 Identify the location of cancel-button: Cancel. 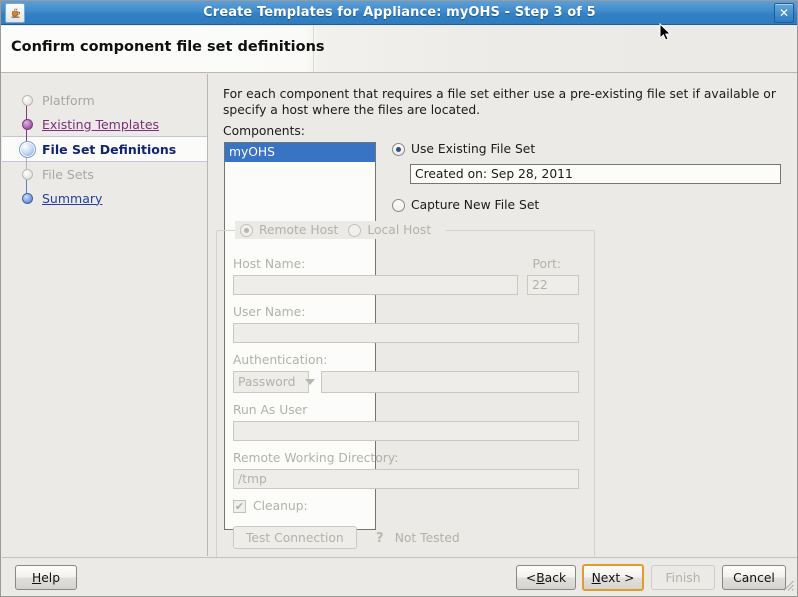
(754, 577).